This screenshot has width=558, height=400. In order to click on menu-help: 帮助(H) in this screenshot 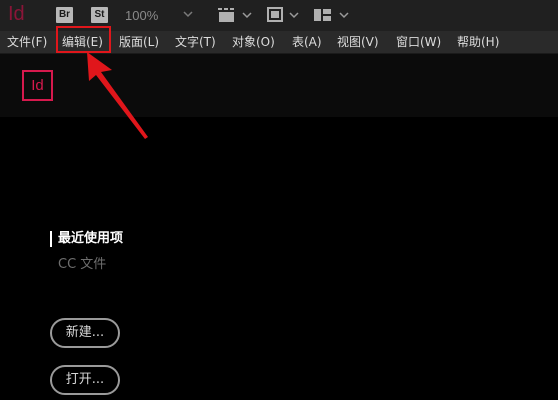, I will do `click(478, 42)`.